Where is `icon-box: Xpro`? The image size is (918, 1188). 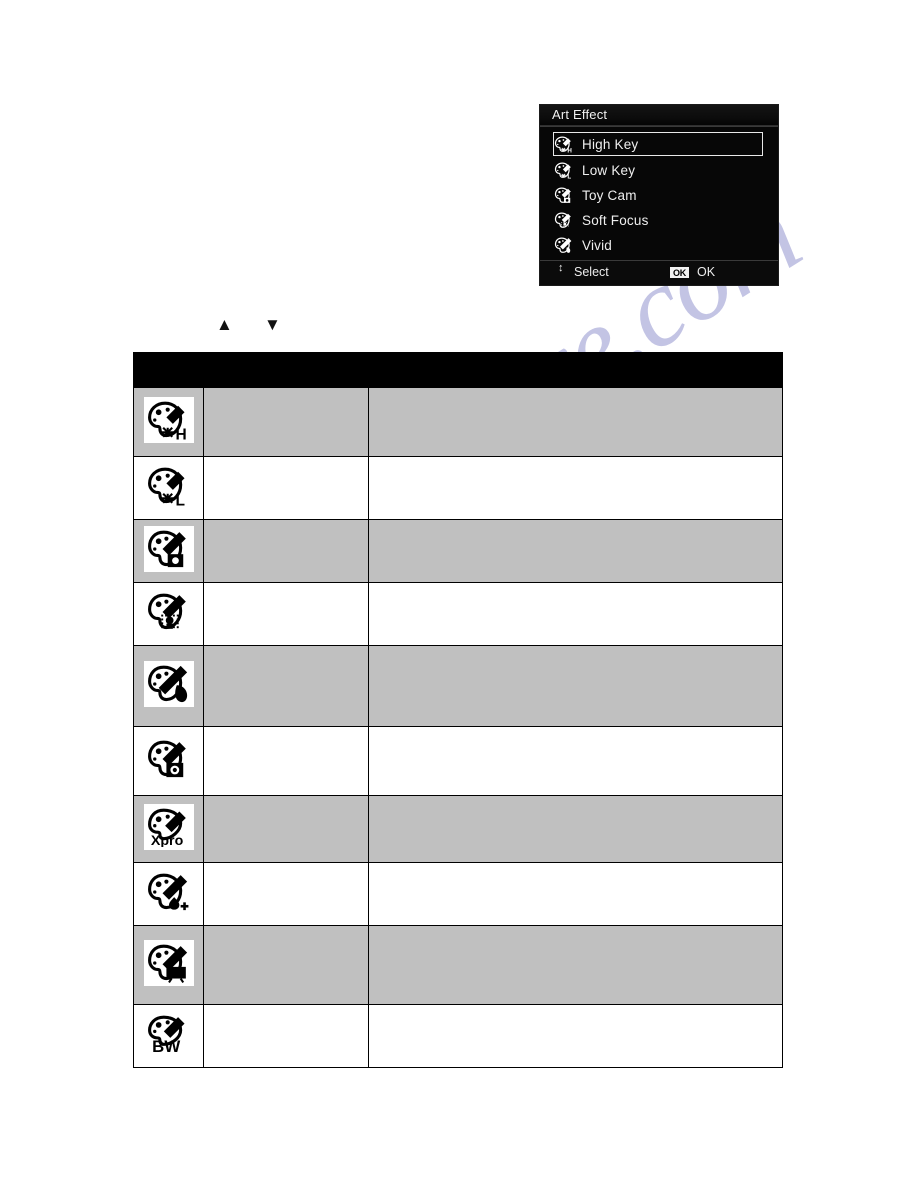
icon-box: Xpro is located at coordinates (168, 826).